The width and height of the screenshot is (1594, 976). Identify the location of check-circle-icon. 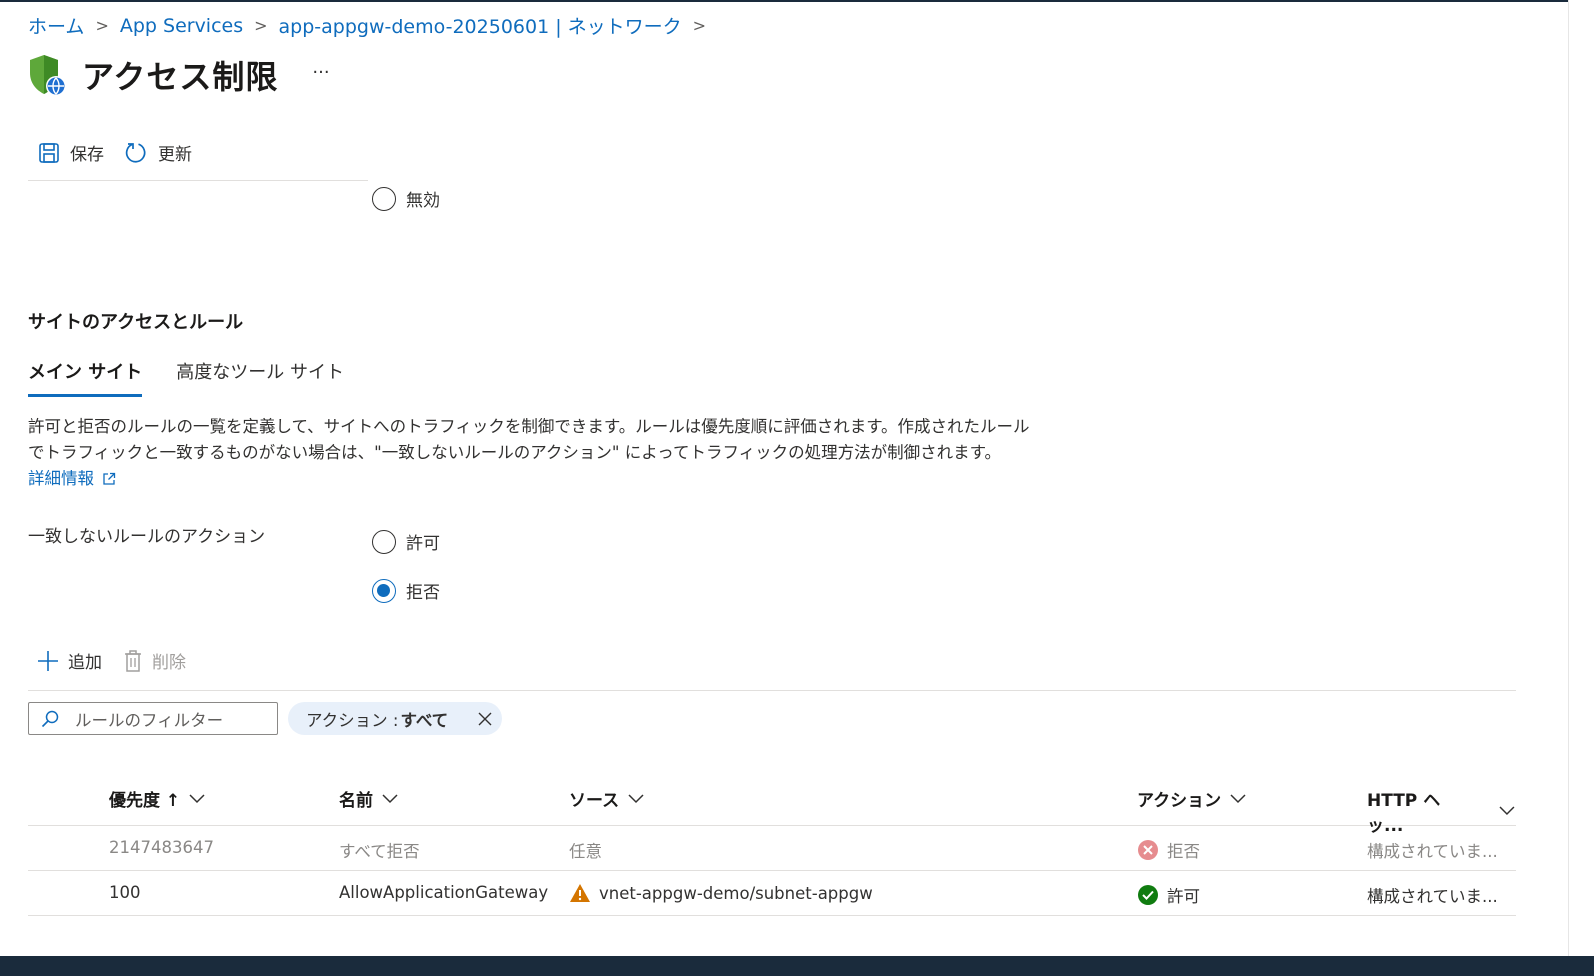
(1148, 895).